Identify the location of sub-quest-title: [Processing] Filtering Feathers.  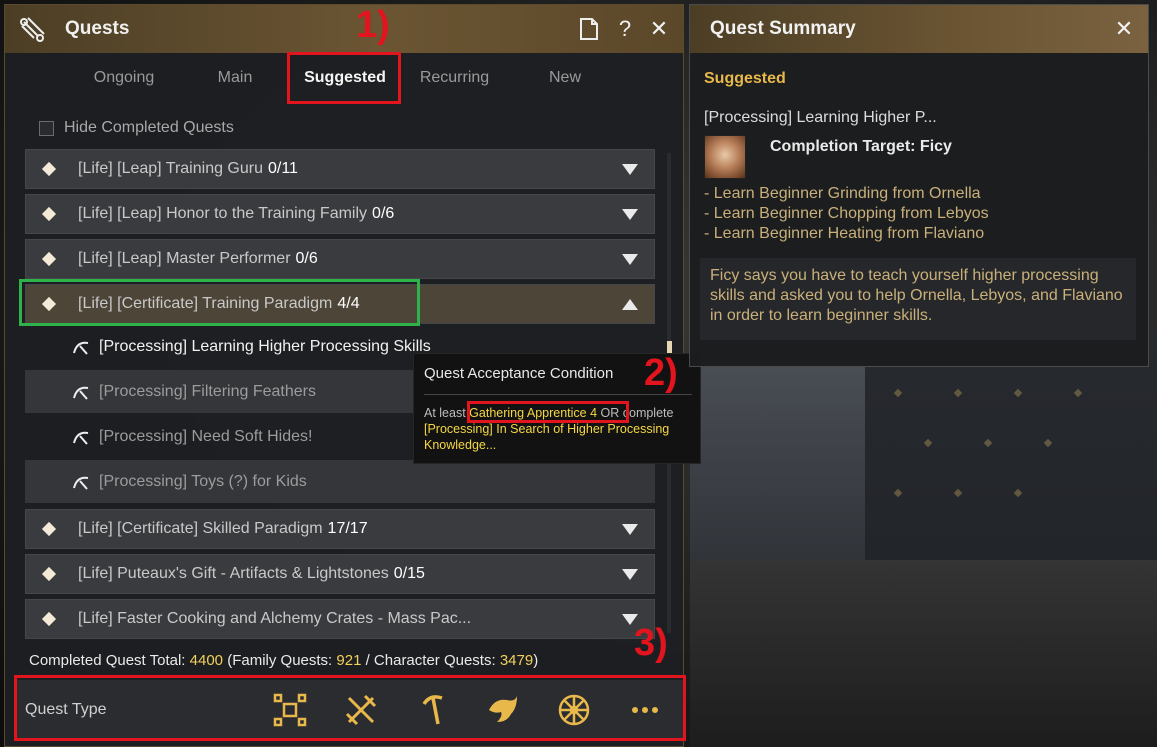
(207, 391).